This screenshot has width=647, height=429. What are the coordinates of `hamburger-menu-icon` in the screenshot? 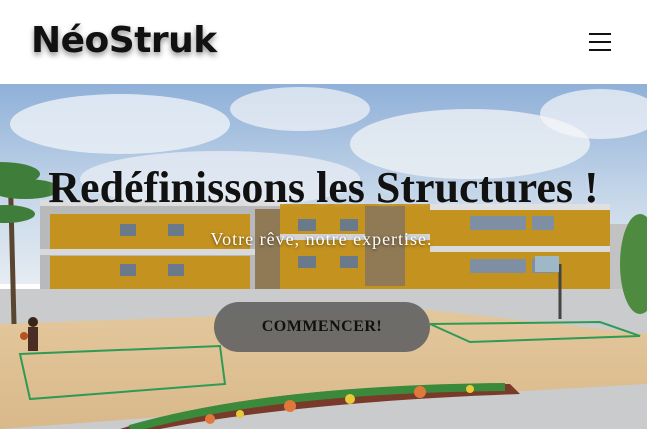 It's located at (601, 42).